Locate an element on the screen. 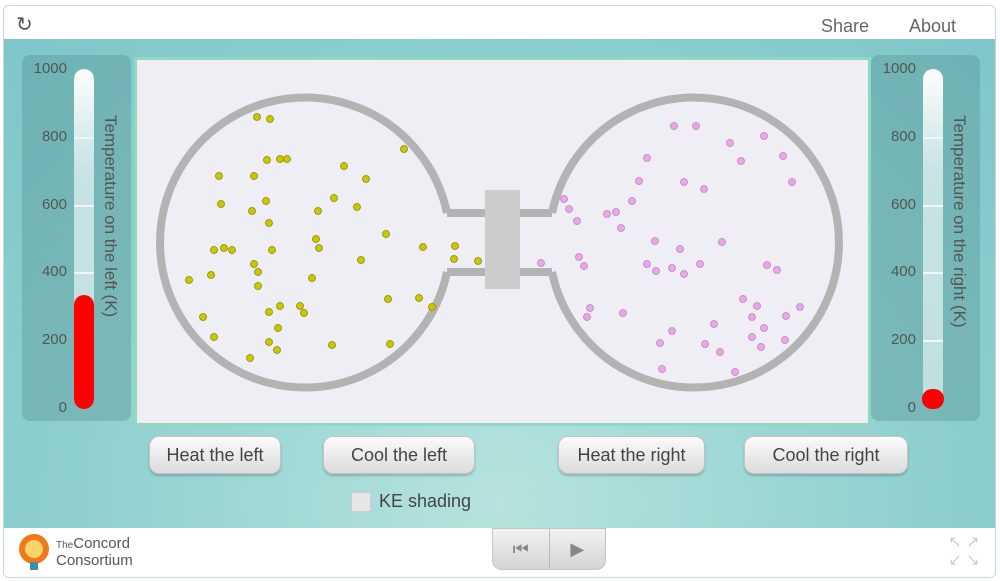 The height and width of the screenshot is (581, 1000). concord-logo: TheConcord Consortium is located at coordinates (74, 552).